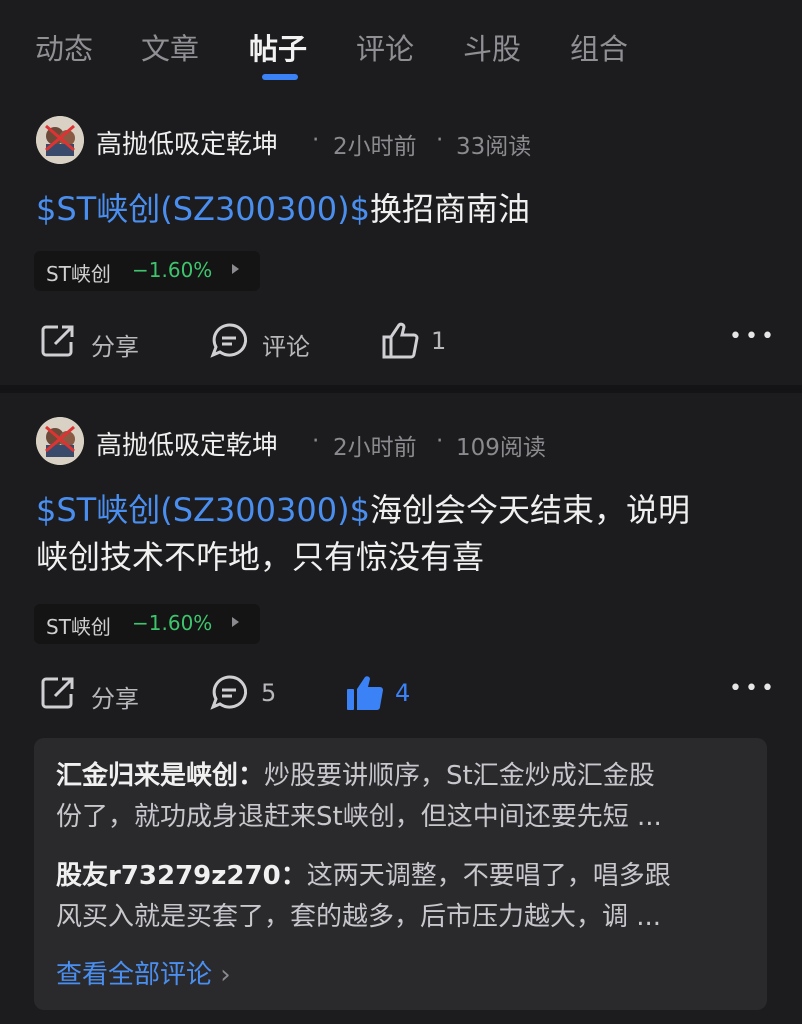  What do you see at coordinates (168, 876) in the screenshot?
I see `comment-user: 股友r73279z270` at bounding box center [168, 876].